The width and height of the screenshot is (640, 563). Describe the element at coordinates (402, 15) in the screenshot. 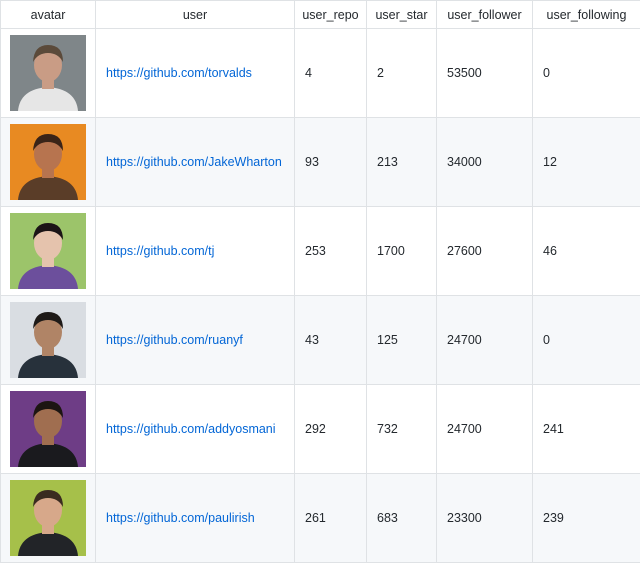

I see `header-user-star: user_star` at that location.